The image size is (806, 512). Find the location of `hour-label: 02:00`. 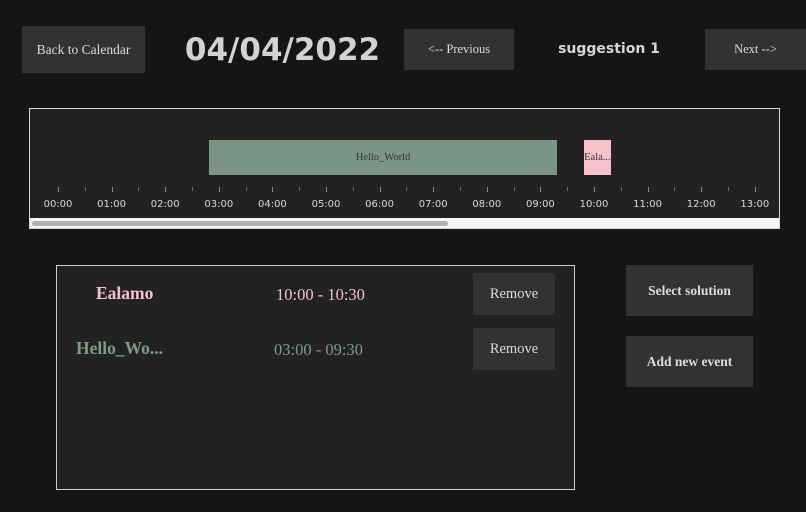

hour-label: 02:00 is located at coordinates (165, 204).